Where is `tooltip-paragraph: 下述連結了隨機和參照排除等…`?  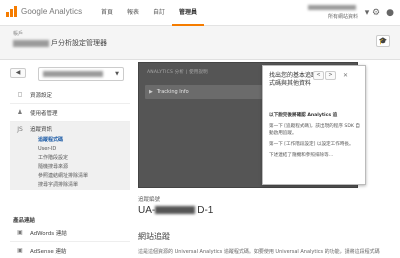 tooltip-paragraph: 下述連結了隨機和參照排除等… is located at coordinates (301, 155).